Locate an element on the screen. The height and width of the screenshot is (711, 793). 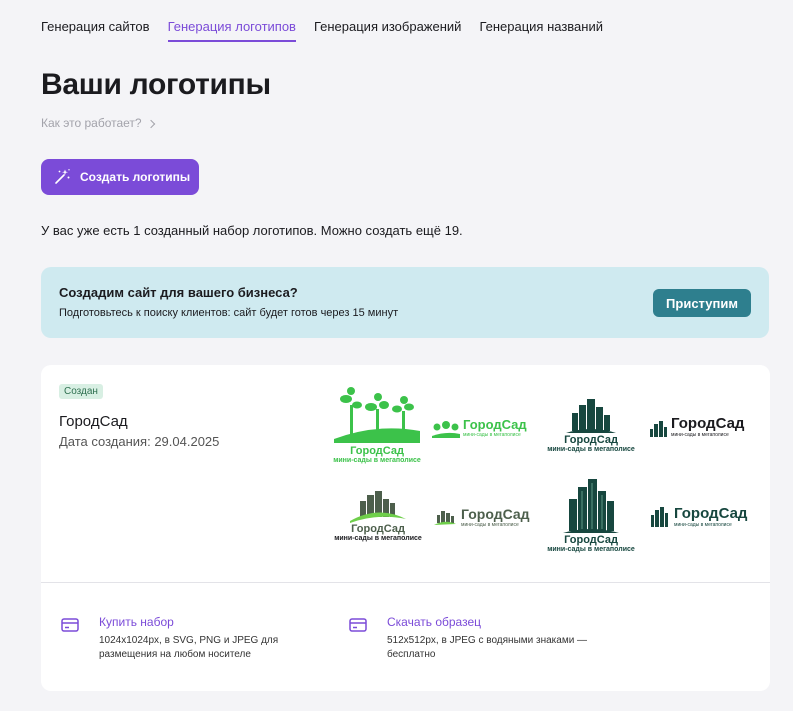
create-logos-button: Создать логотипы is located at coordinates (120, 177).